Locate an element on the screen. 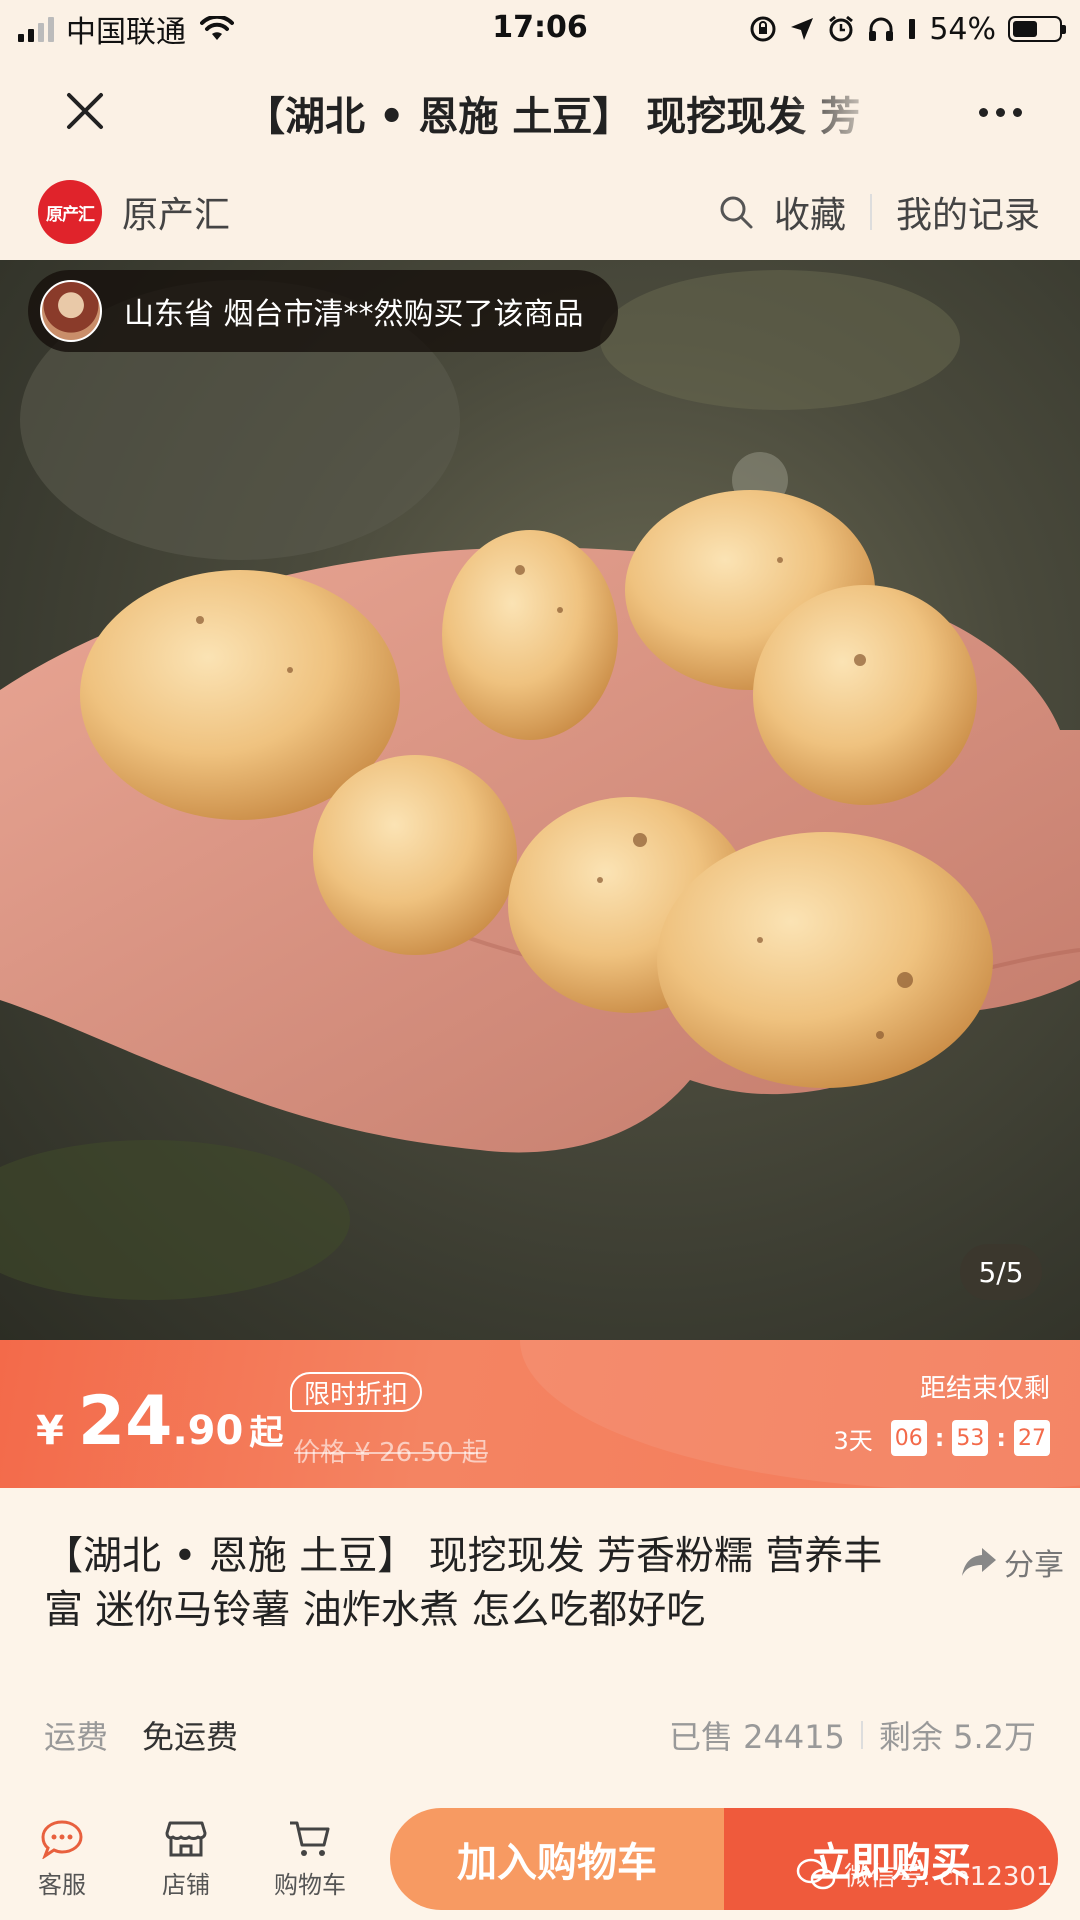 This screenshot has height=1920, width=1080. shop-button: 店铺 is located at coordinates (186, 1859).